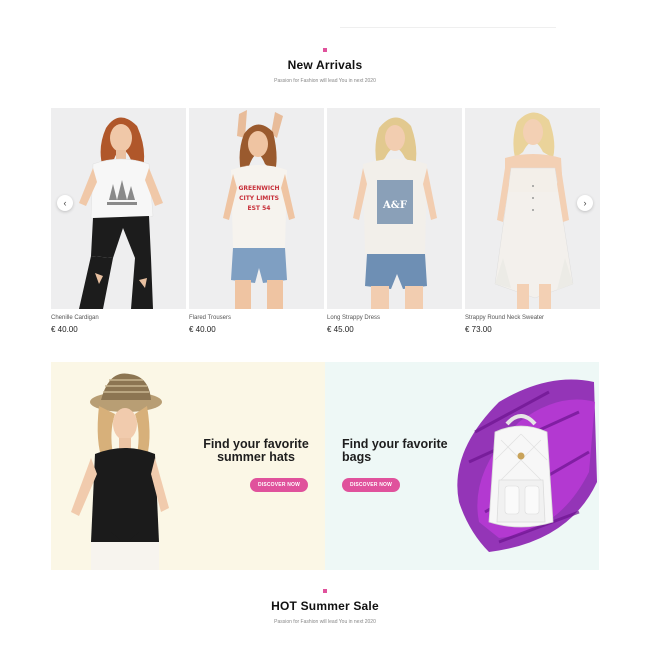  I want to click on product-name: Chenille Cardigan, so click(118, 318).